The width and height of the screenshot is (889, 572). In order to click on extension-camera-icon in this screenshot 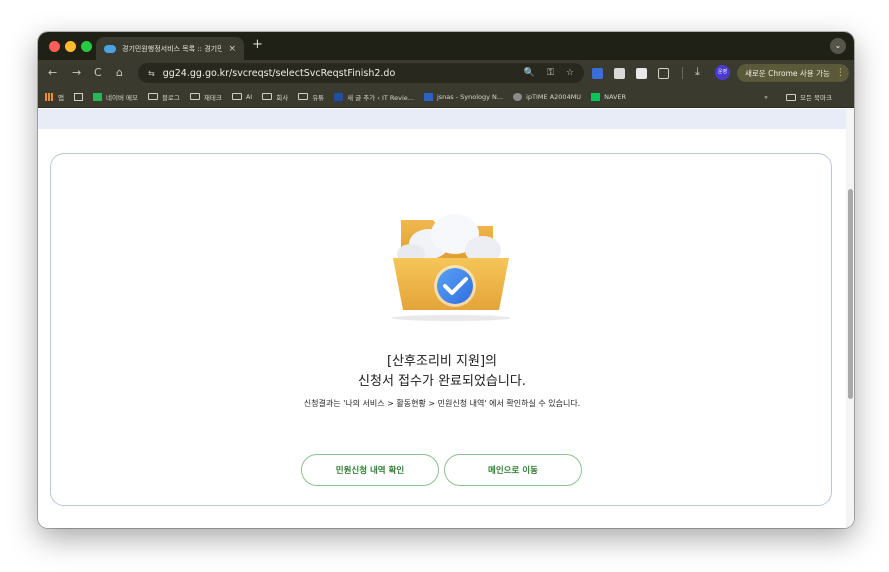, I will do `click(619, 73)`.